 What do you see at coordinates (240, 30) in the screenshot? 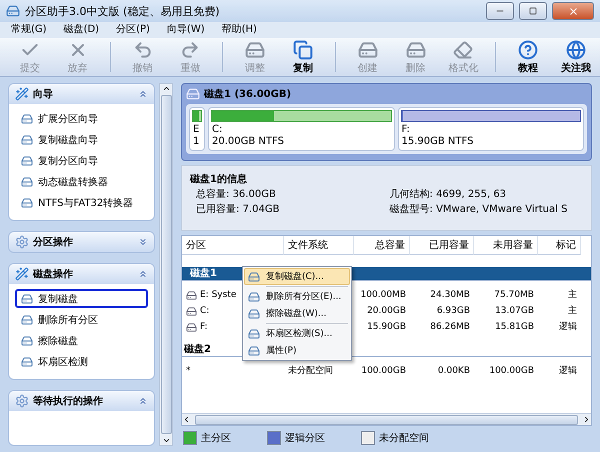
I see `menu-item: 帮助(H)` at bounding box center [240, 30].